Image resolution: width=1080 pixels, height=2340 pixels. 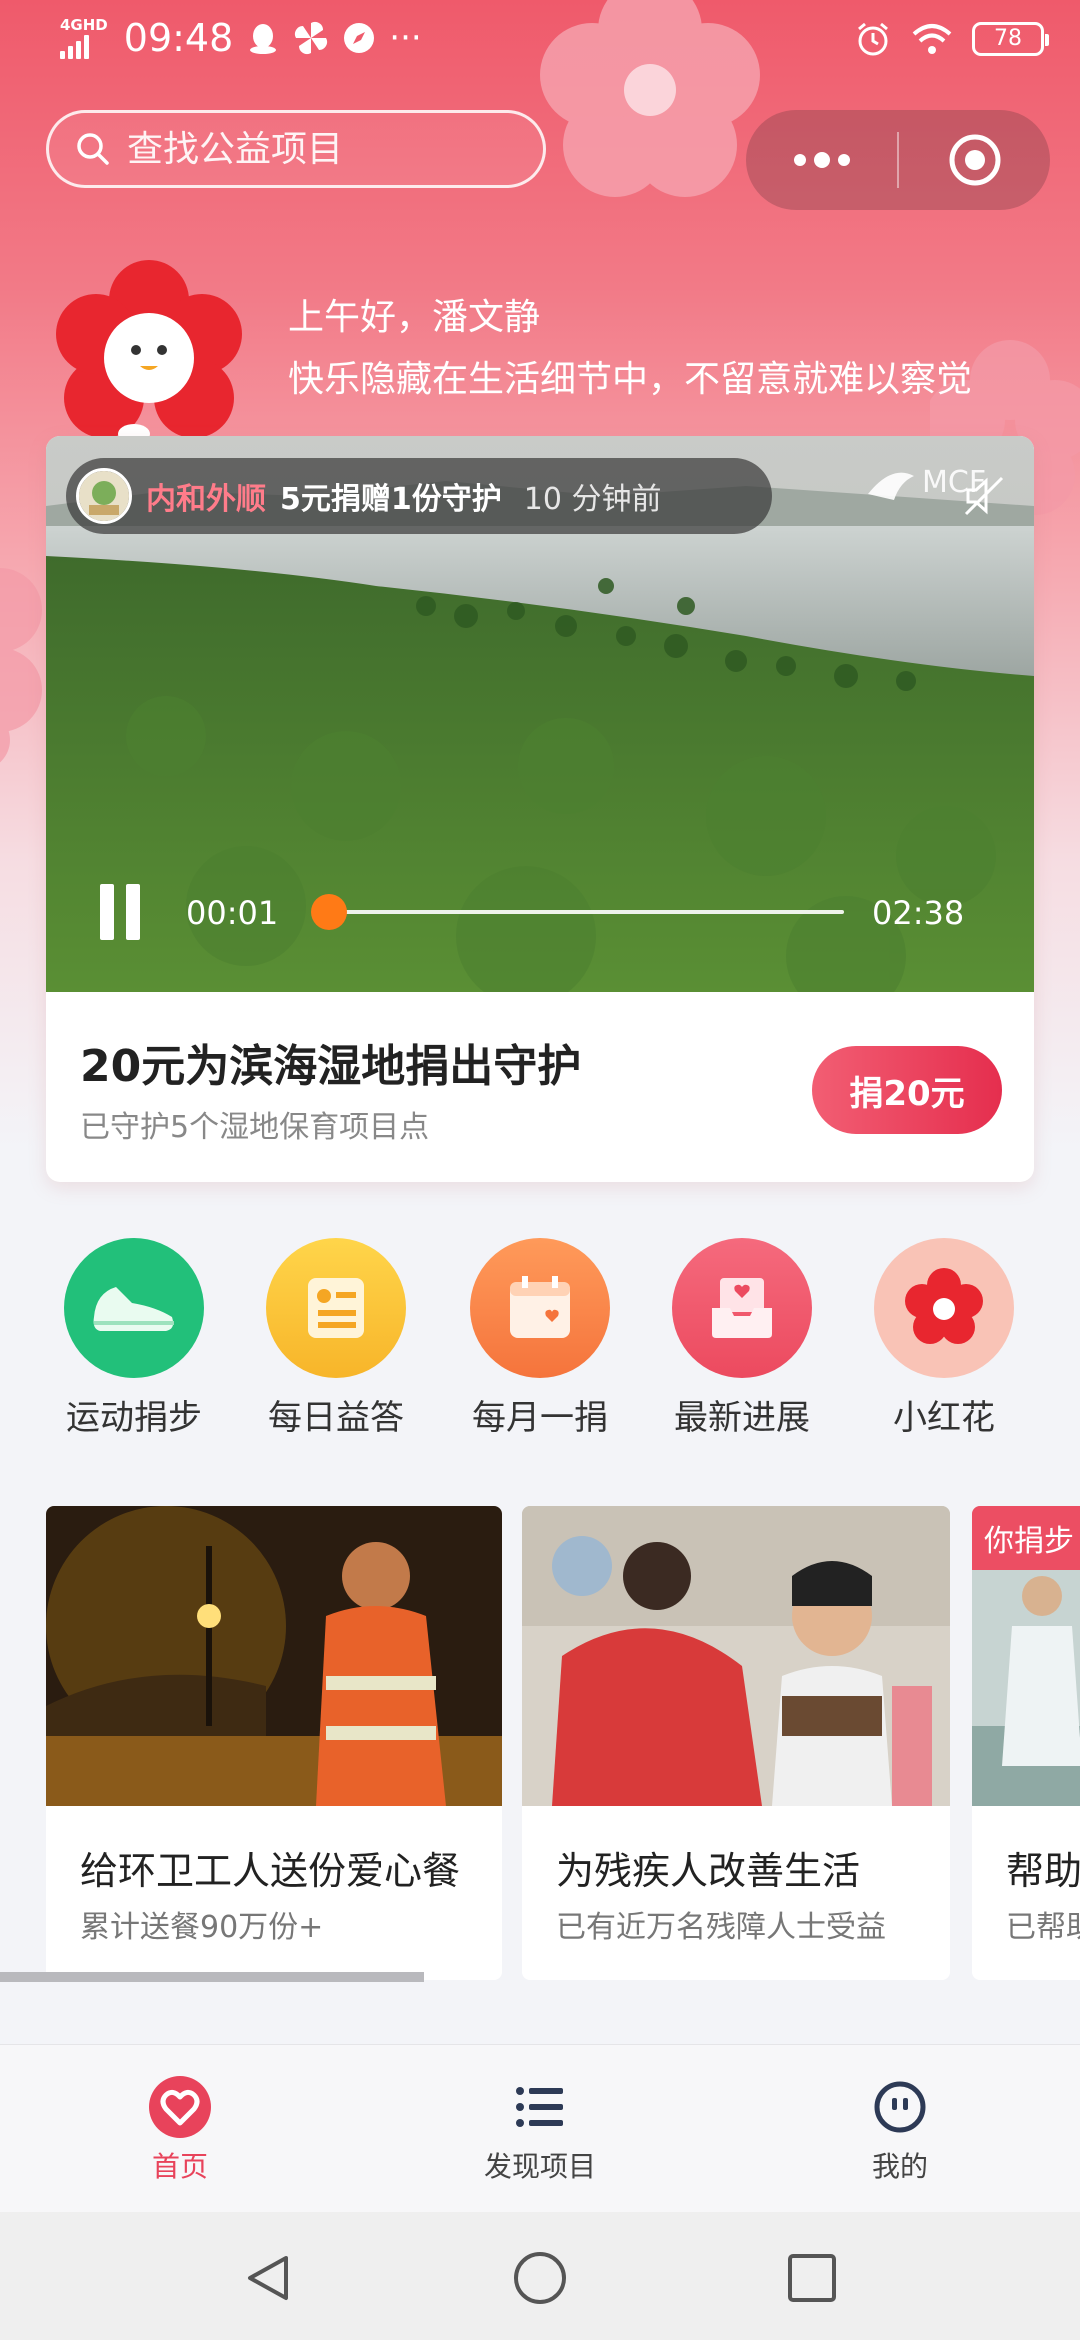 What do you see at coordinates (873, 39) in the screenshot?
I see `alarm-icon` at bounding box center [873, 39].